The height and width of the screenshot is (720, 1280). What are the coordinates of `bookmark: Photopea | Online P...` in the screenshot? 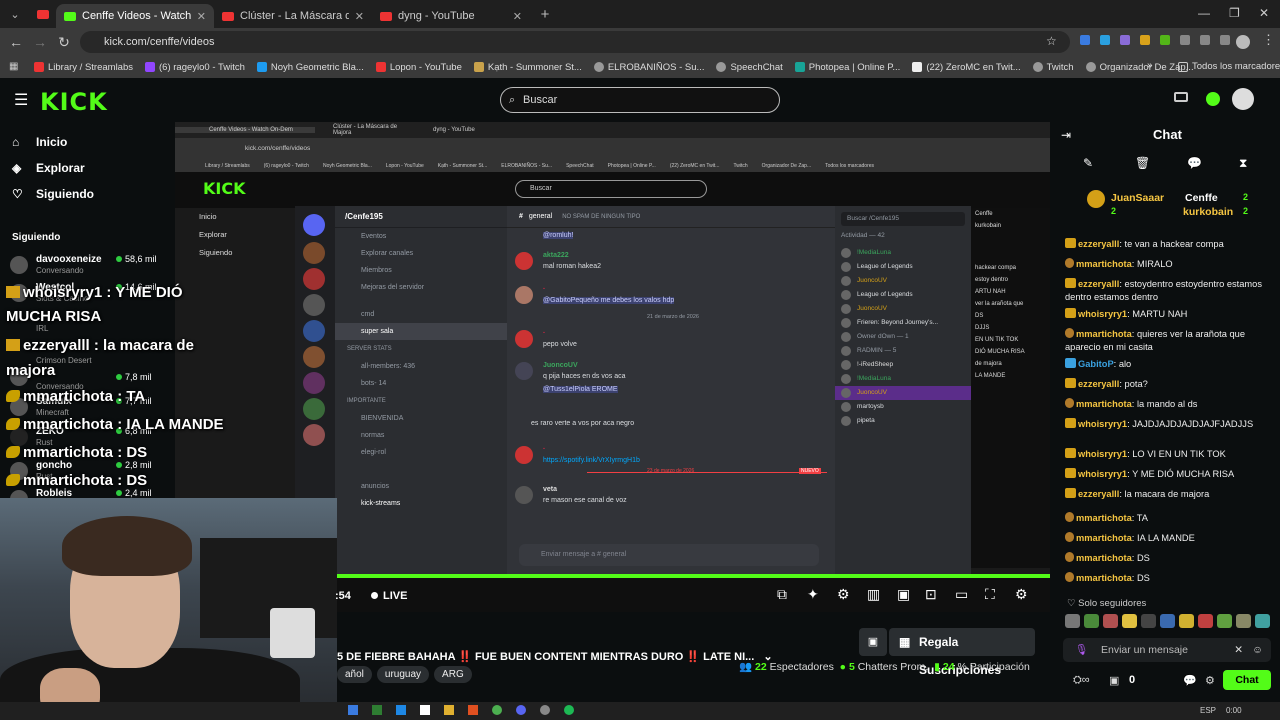 It's located at (847, 67).